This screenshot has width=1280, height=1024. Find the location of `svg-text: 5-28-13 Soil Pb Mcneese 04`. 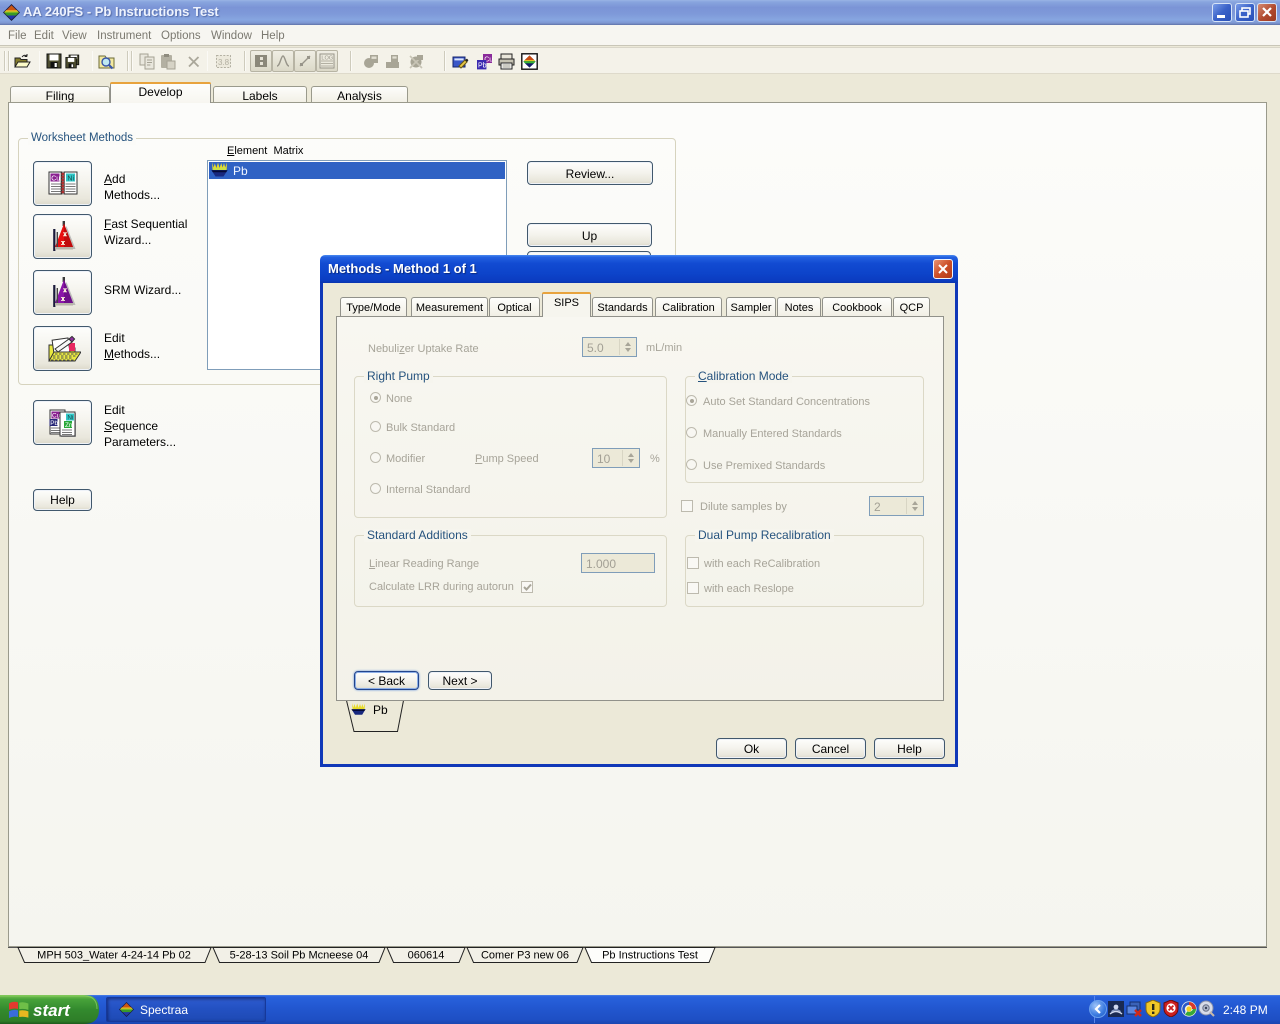

svg-text: 5-28-13 Soil Pb Mcneese 04 is located at coordinates (299, 956).